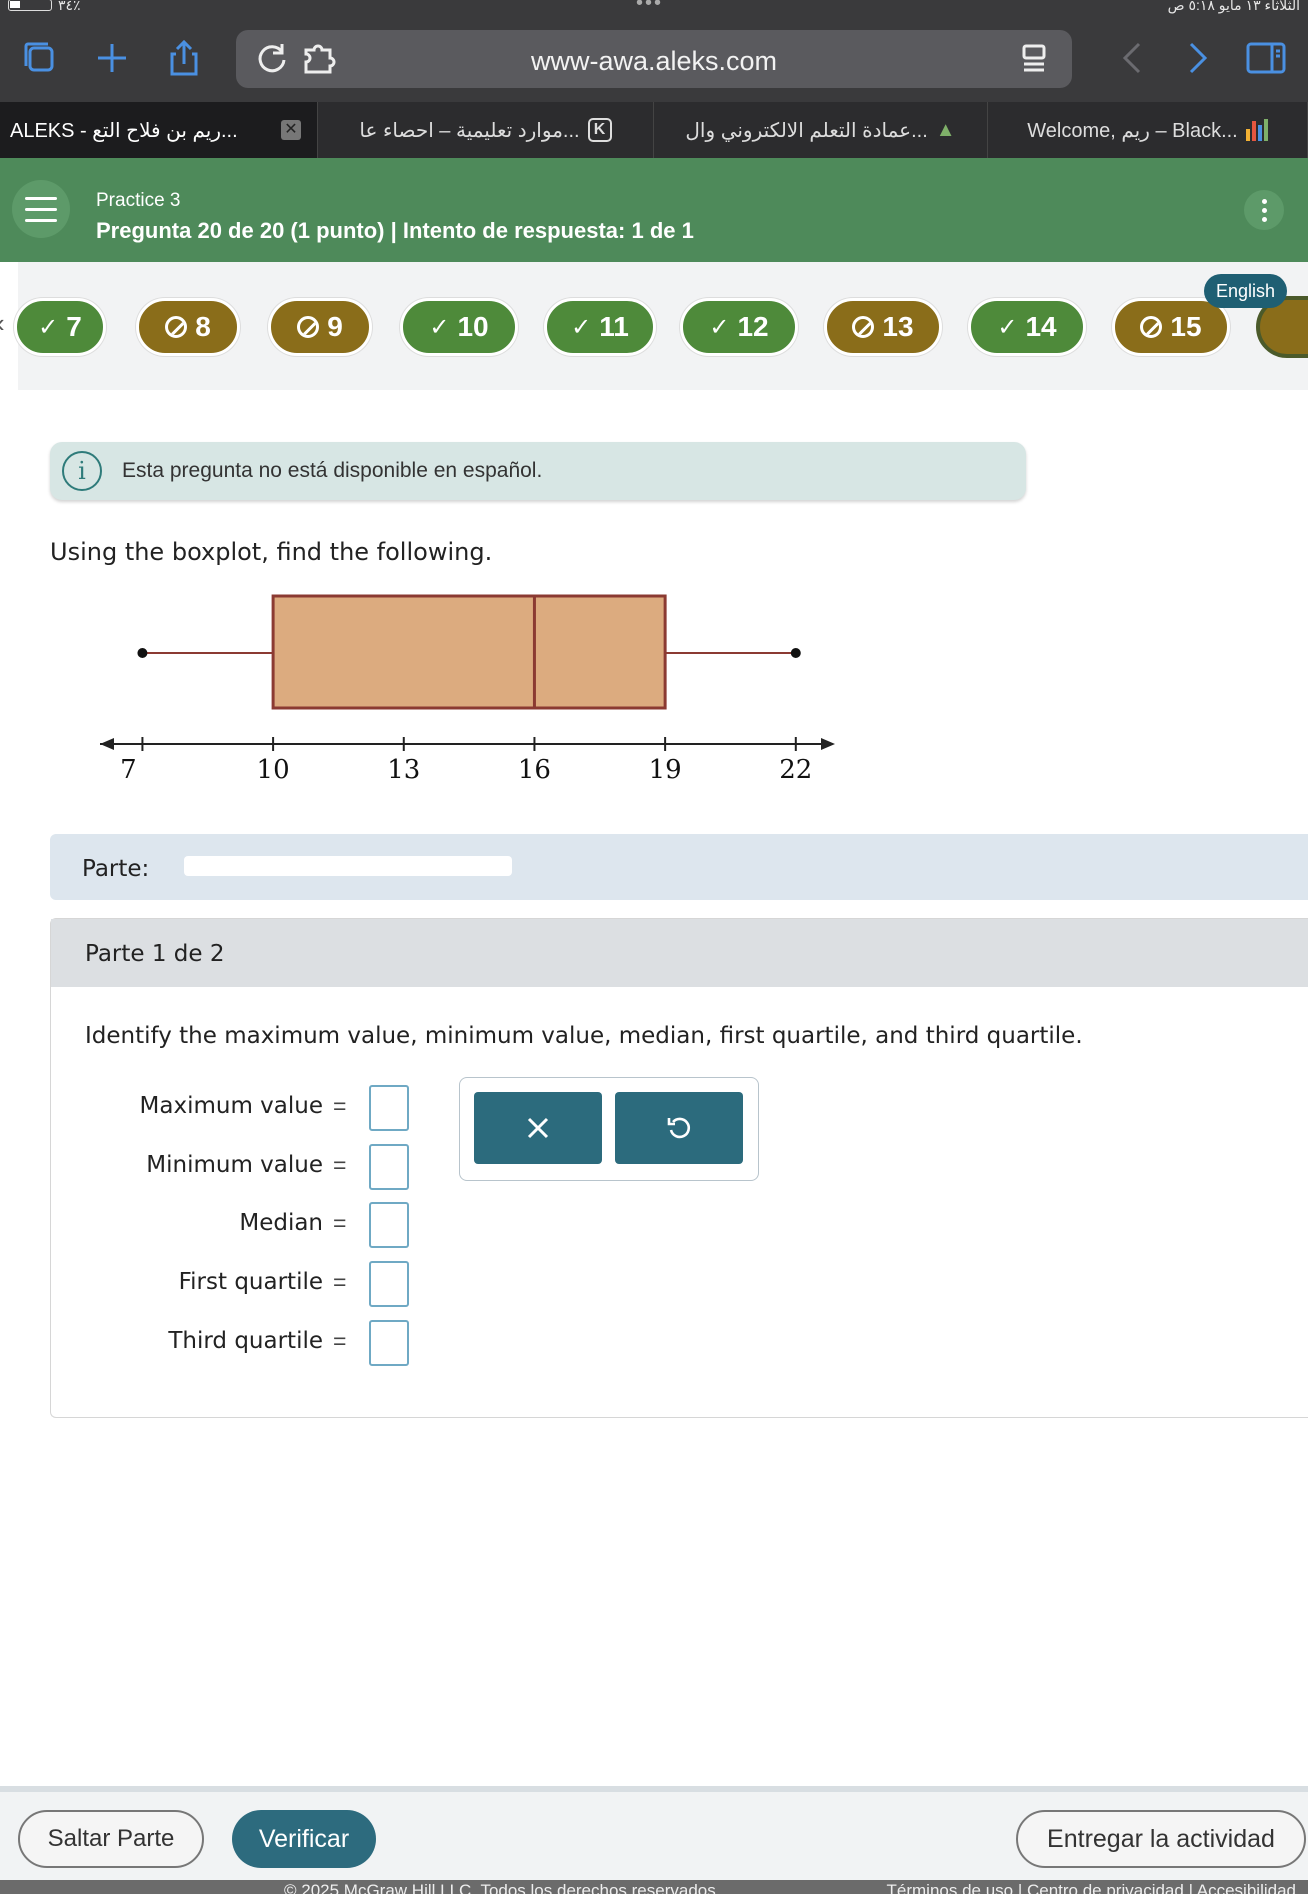  What do you see at coordinates (1134, 58) in the screenshot?
I see `back-icon` at bounding box center [1134, 58].